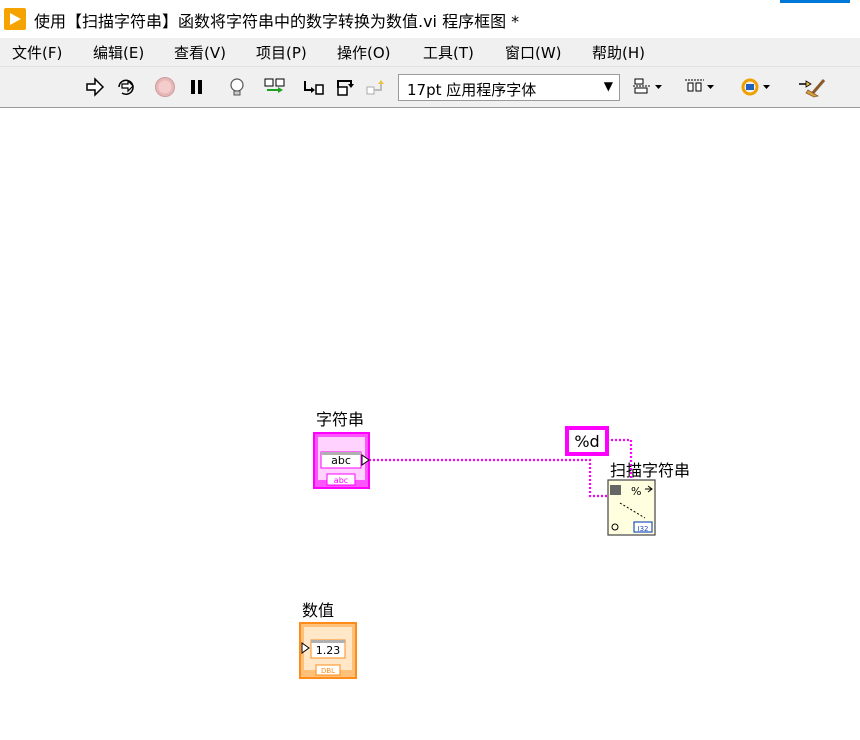 Image resolution: width=860 pixels, height=740 pixels. I want to click on align-objects-icon, so click(647, 87).